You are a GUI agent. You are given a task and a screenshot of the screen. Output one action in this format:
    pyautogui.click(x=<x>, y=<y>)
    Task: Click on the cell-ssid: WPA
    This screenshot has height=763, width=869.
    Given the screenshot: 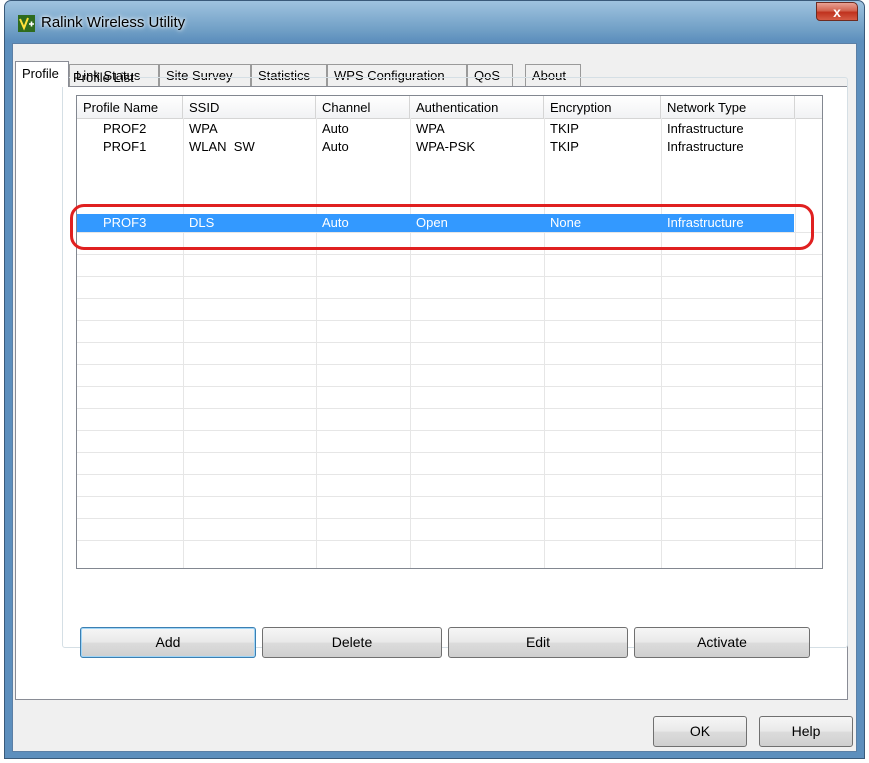 What is the action you would take?
    pyautogui.click(x=203, y=128)
    